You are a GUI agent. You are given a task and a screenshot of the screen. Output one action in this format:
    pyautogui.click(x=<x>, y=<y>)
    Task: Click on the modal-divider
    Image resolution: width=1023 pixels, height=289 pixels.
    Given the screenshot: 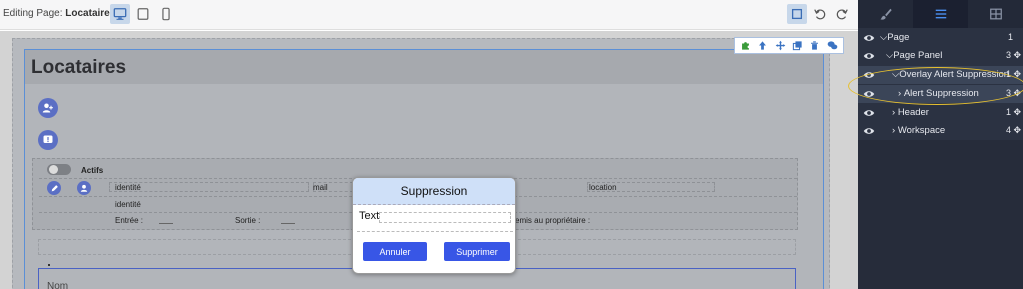 What is the action you would take?
    pyautogui.click(x=435, y=231)
    